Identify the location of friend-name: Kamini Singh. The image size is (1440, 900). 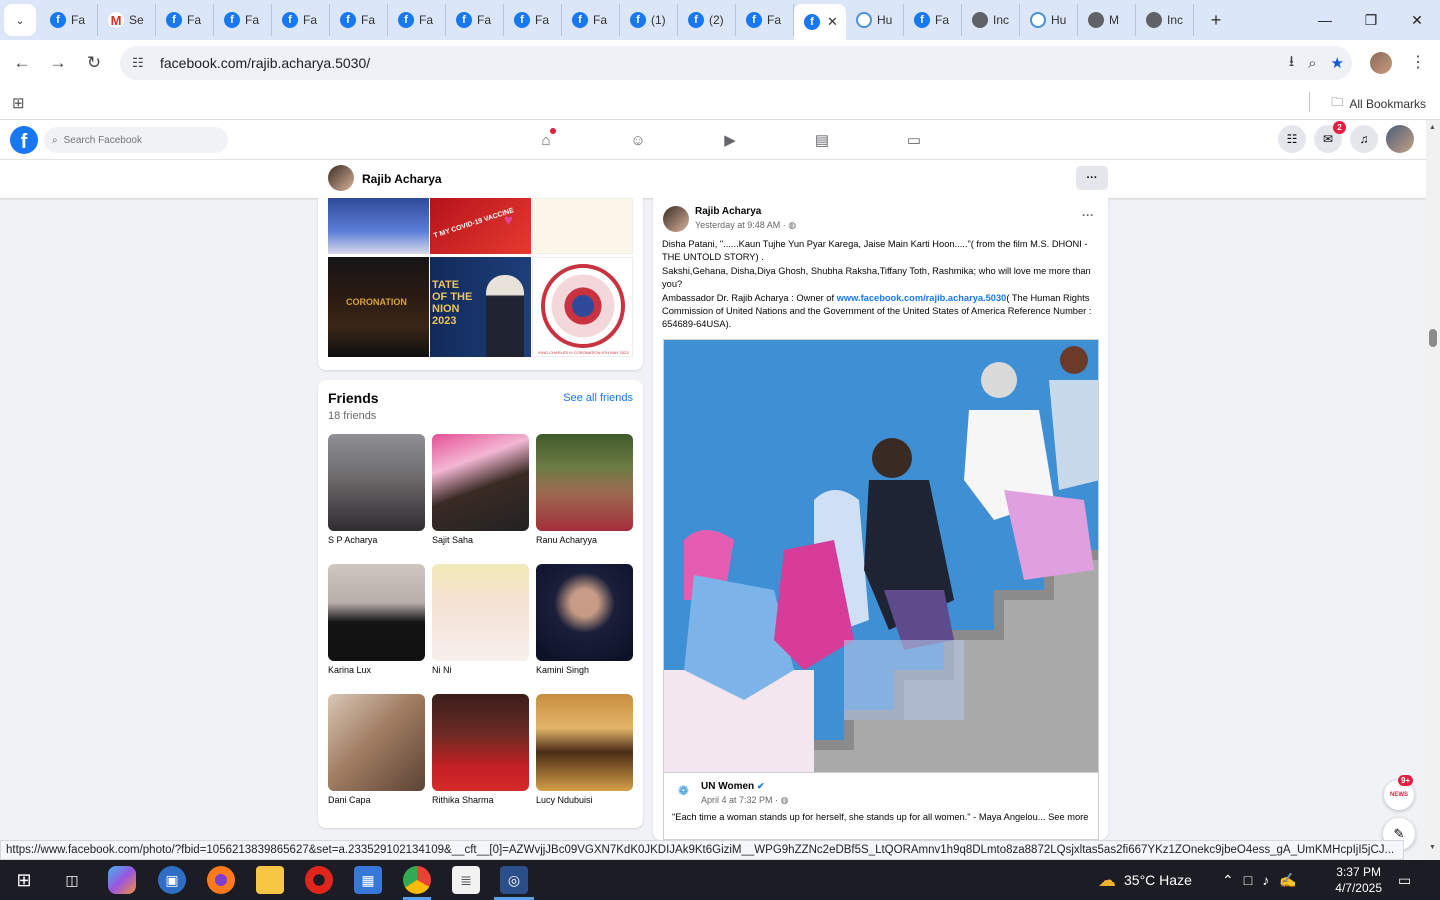
(584, 670).